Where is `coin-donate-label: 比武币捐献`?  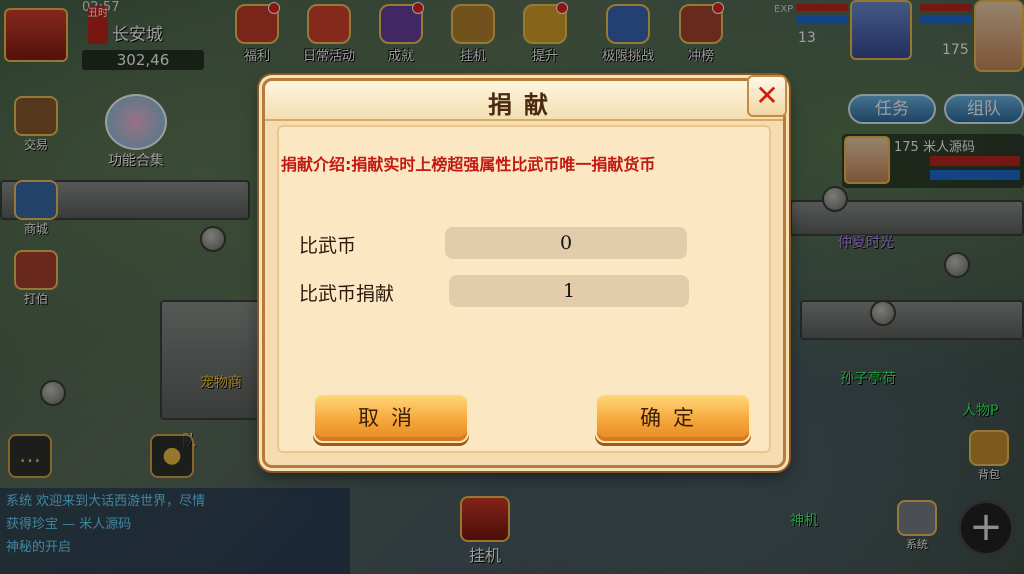 coin-donate-label: 比武币捐献 is located at coordinates (347, 294).